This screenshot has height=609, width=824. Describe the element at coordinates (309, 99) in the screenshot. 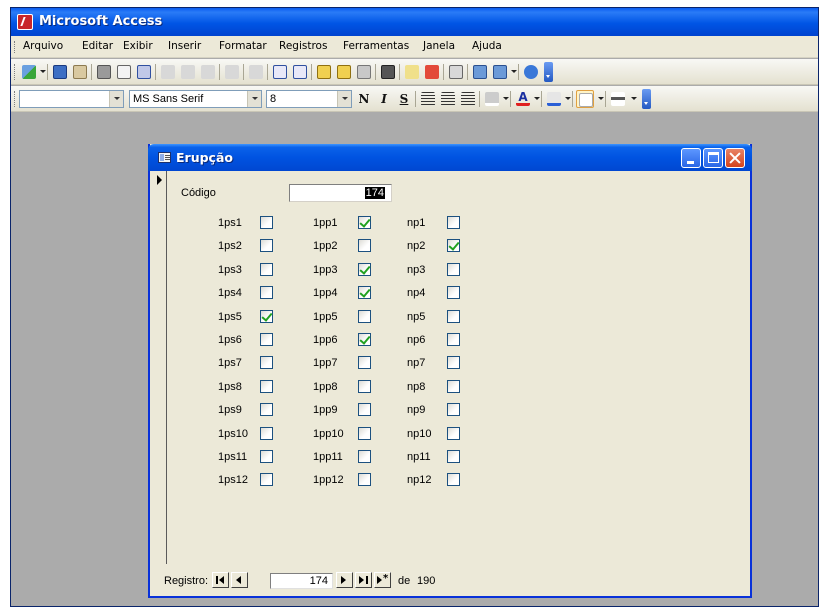

I see `font-size-combo: 8` at that location.